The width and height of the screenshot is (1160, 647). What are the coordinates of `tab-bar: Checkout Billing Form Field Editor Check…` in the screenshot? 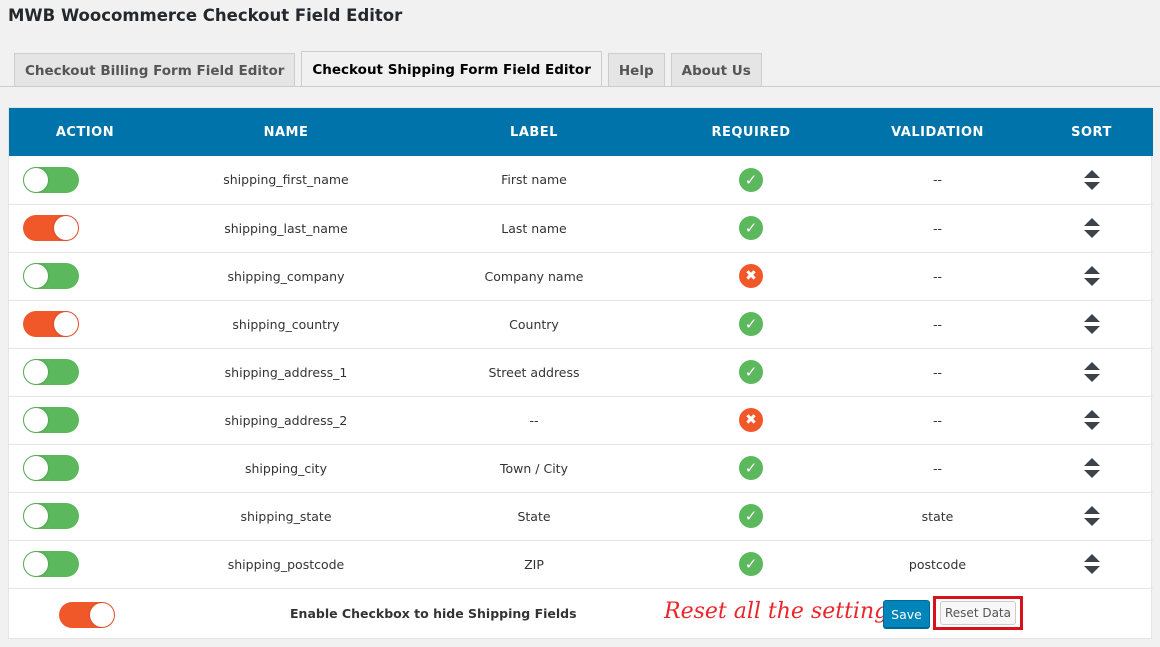 It's located at (391, 69).